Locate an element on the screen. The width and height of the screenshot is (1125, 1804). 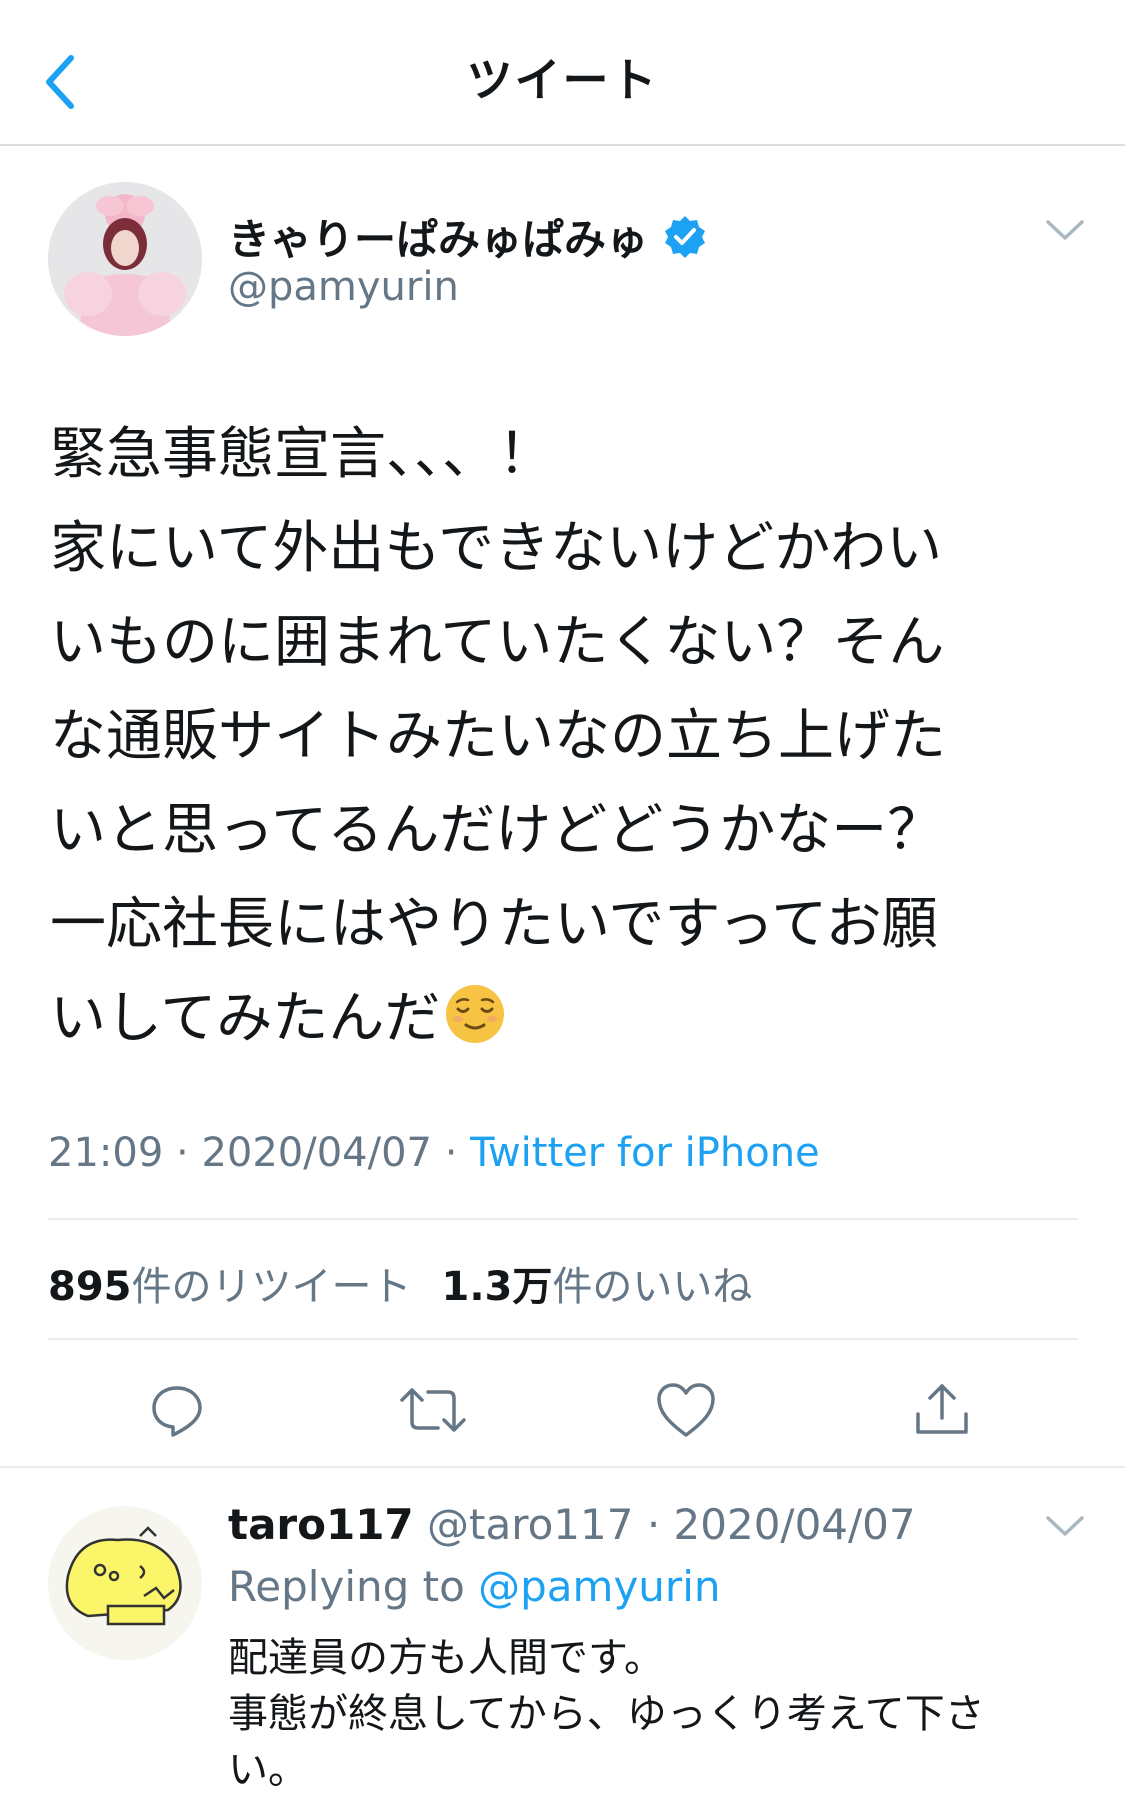
reply-author-name: taro117 is located at coordinates (321, 1524).